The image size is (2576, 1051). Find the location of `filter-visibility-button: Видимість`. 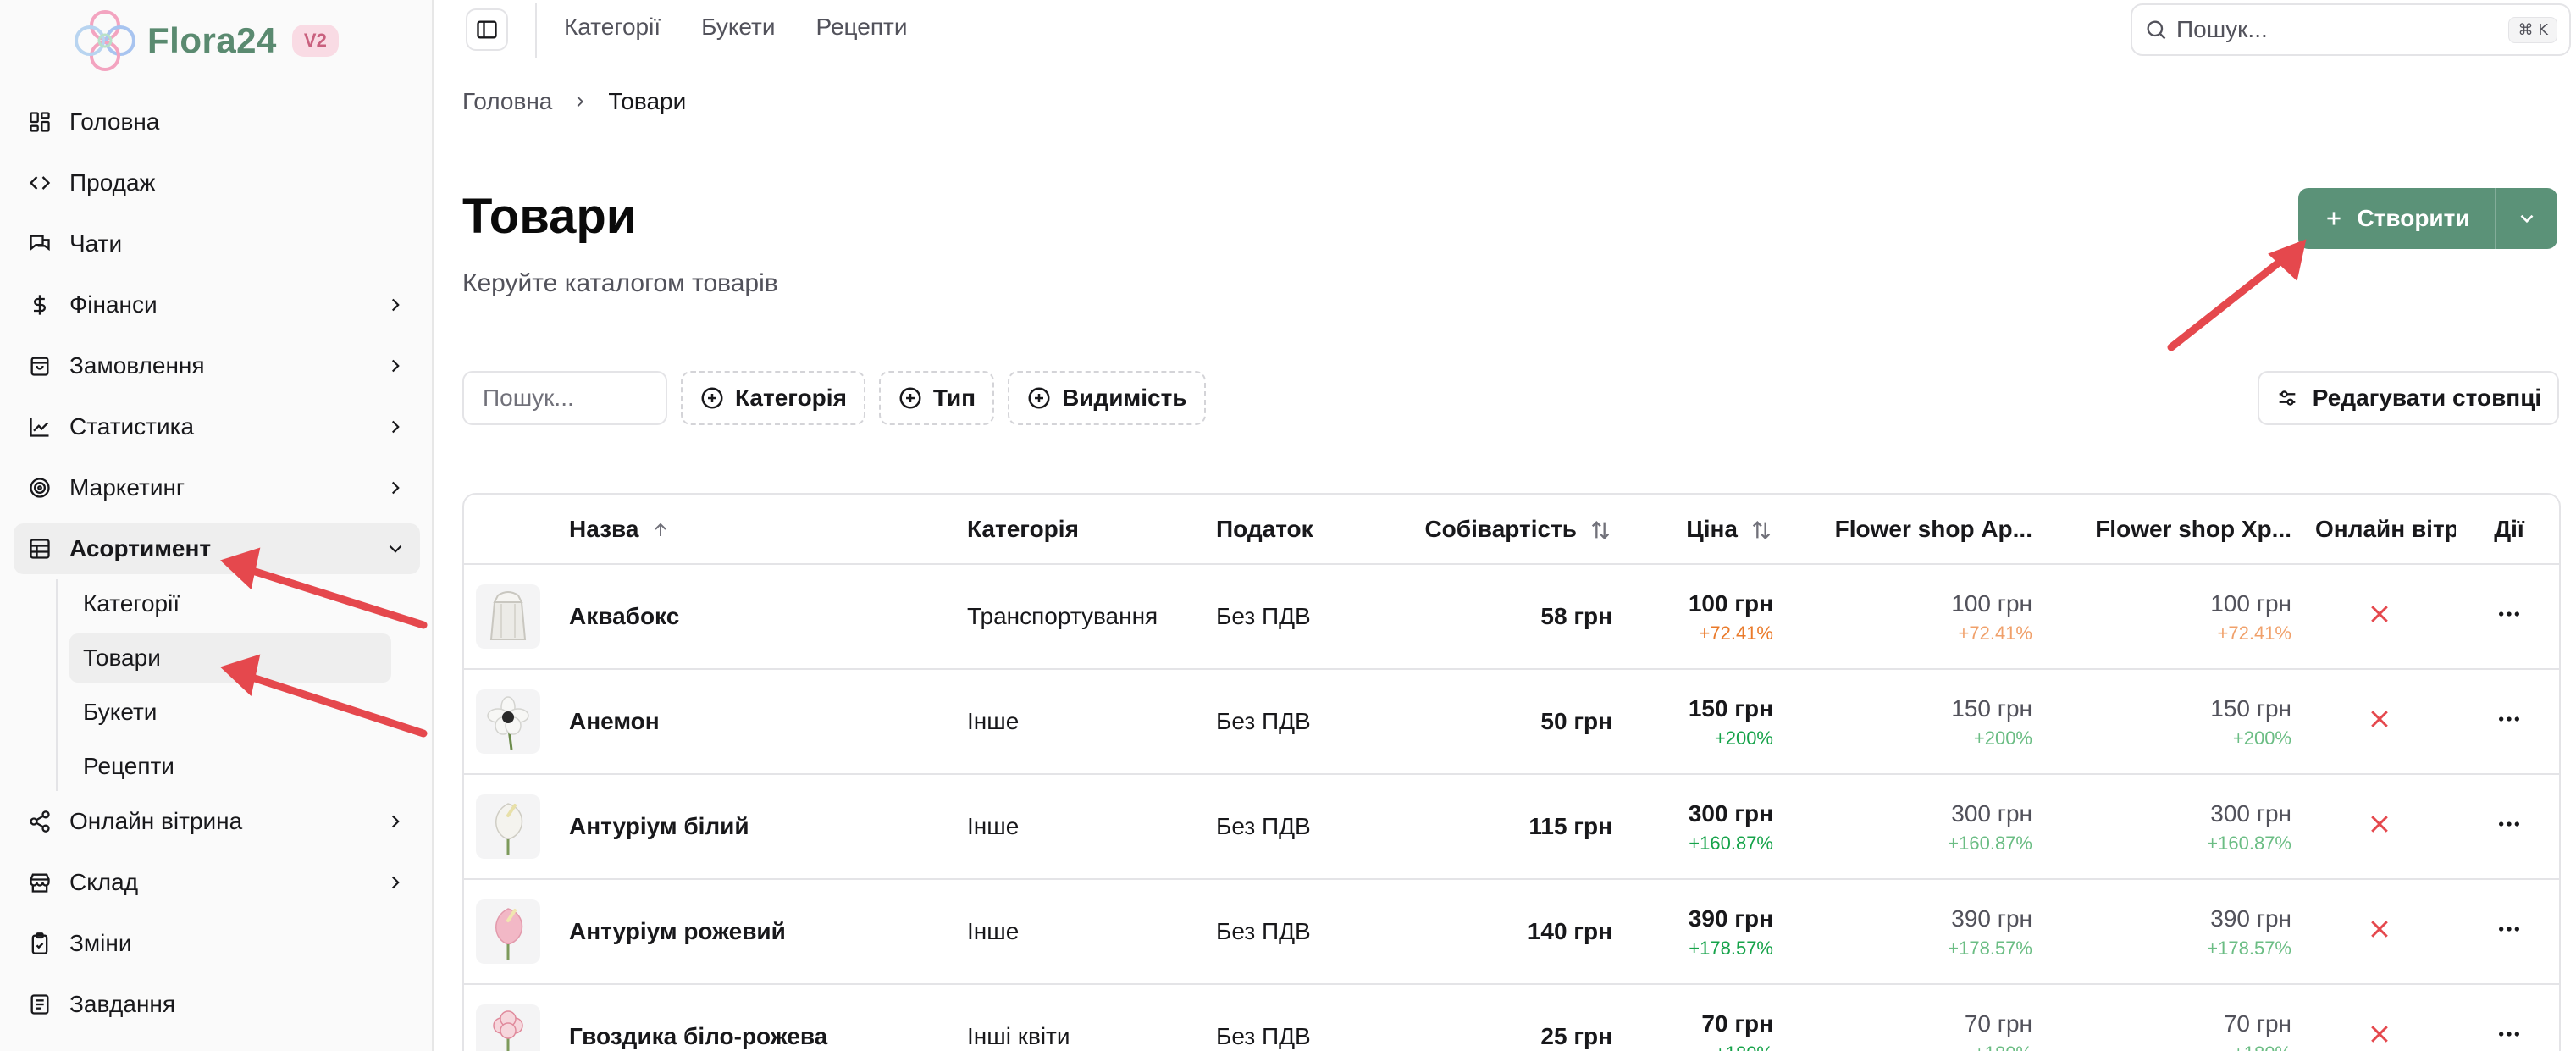

filter-visibility-button: Видимість is located at coordinates (1107, 398).